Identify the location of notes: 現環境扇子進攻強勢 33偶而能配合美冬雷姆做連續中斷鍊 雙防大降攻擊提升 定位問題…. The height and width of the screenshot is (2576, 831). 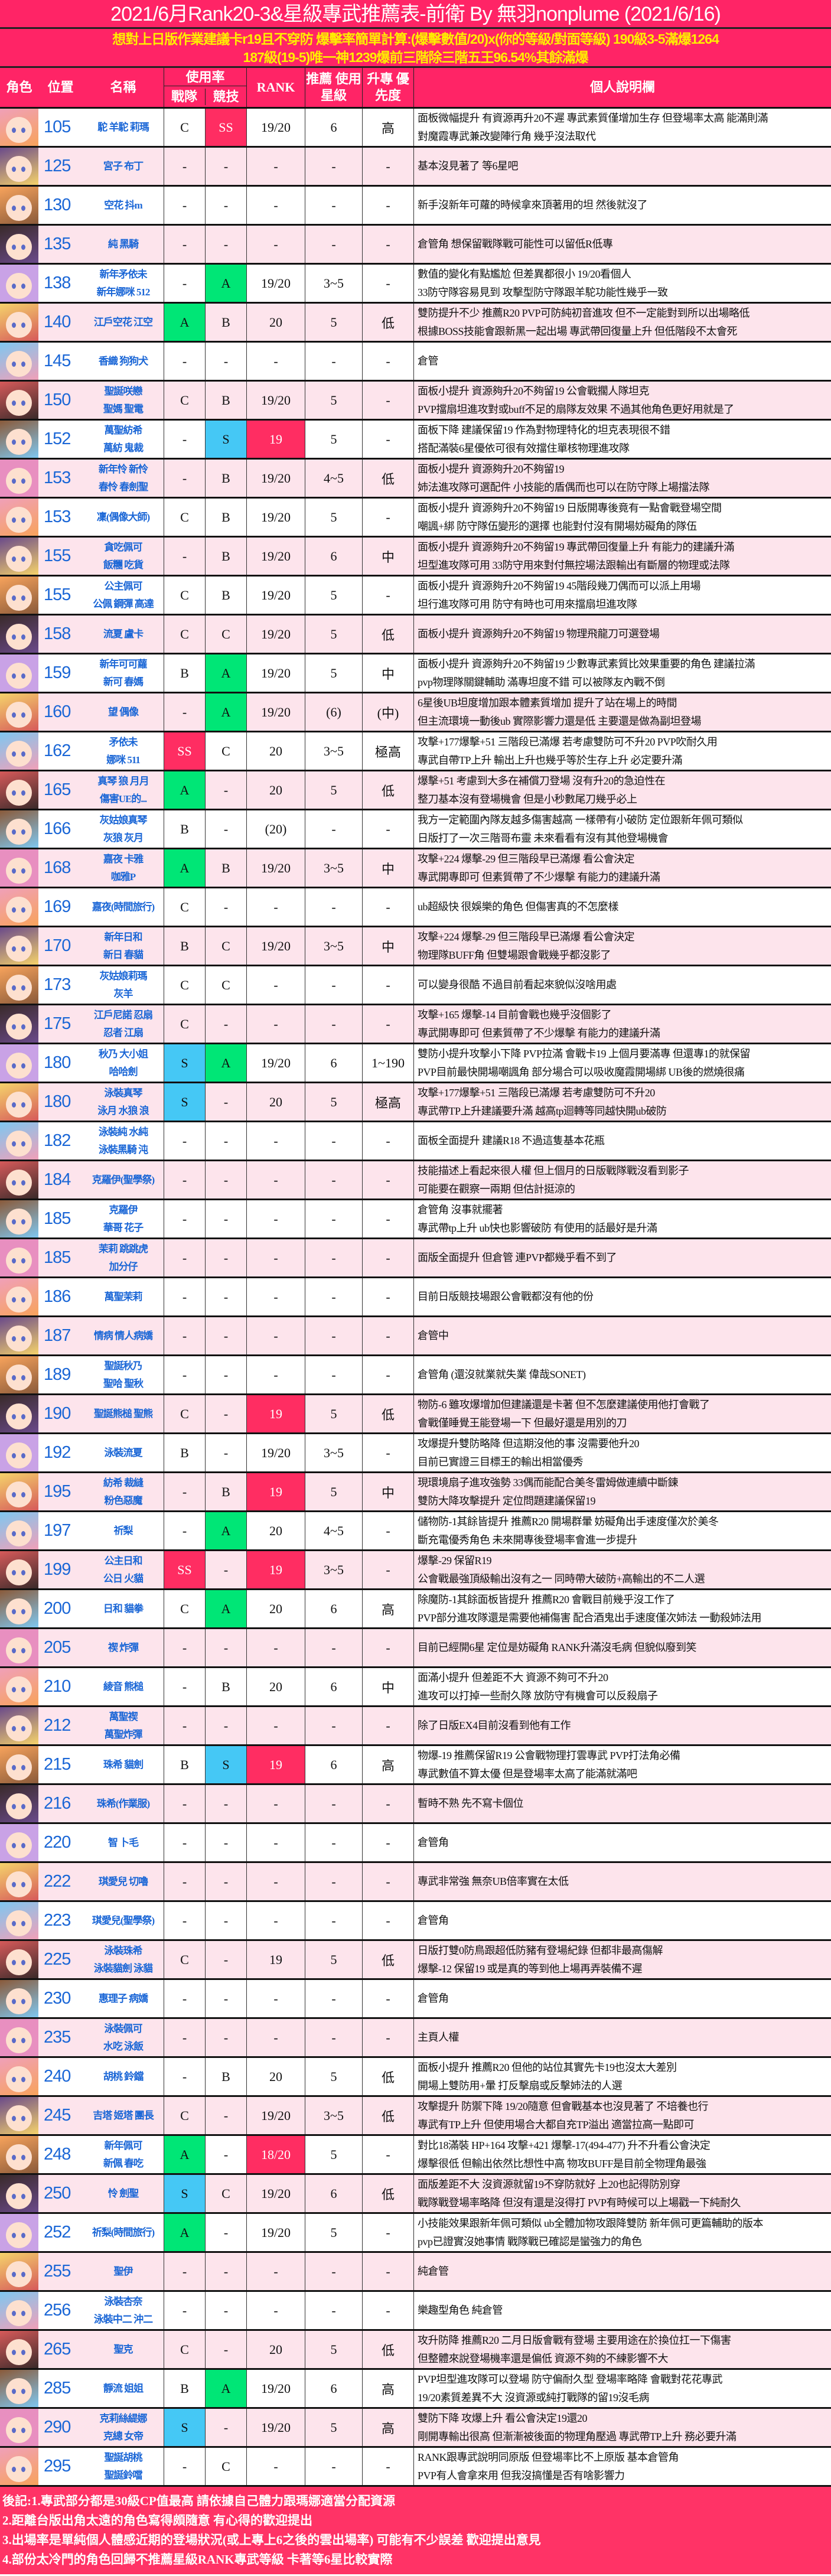
(622, 1491).